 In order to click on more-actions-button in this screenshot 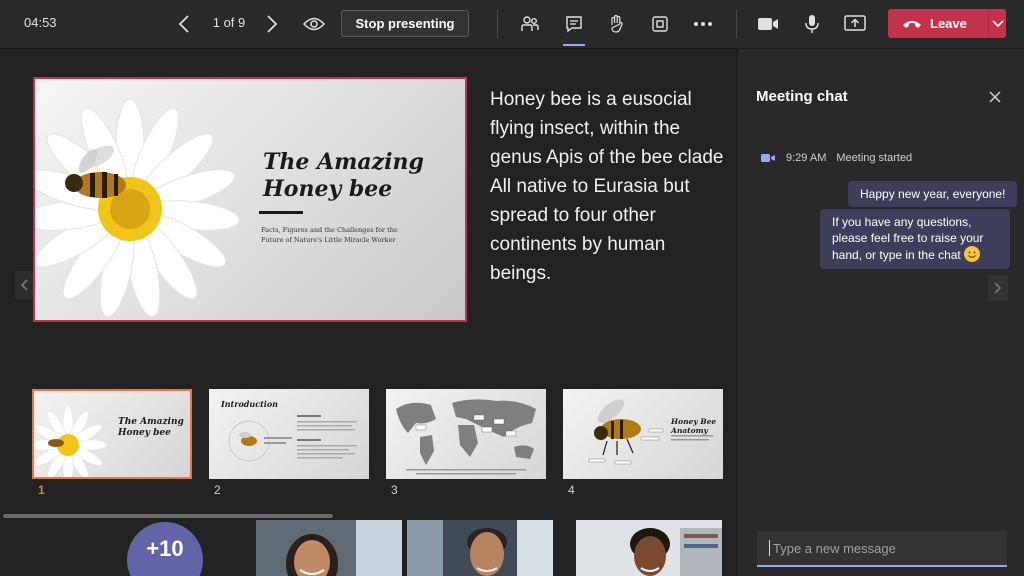, I will do `click(703, 24)`.